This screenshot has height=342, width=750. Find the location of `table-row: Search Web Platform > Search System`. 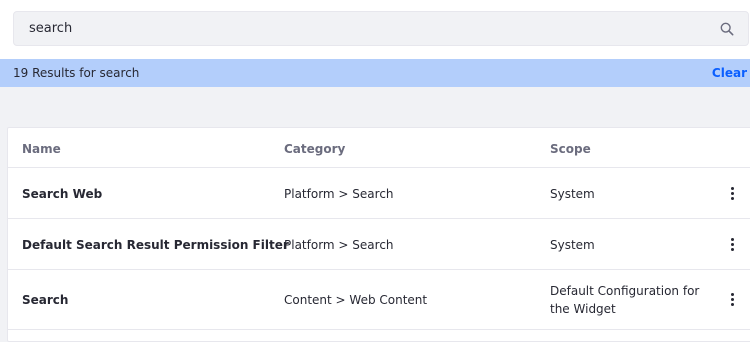

table-row: Search Web Platform > Search System is located at coordinates (379, 193).